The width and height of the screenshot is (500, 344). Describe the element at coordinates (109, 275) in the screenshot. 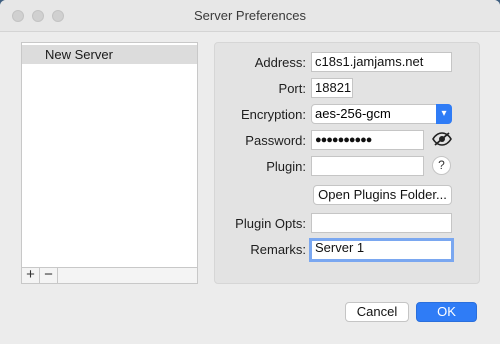

I see `server-list-toolbar: + −` at that location.